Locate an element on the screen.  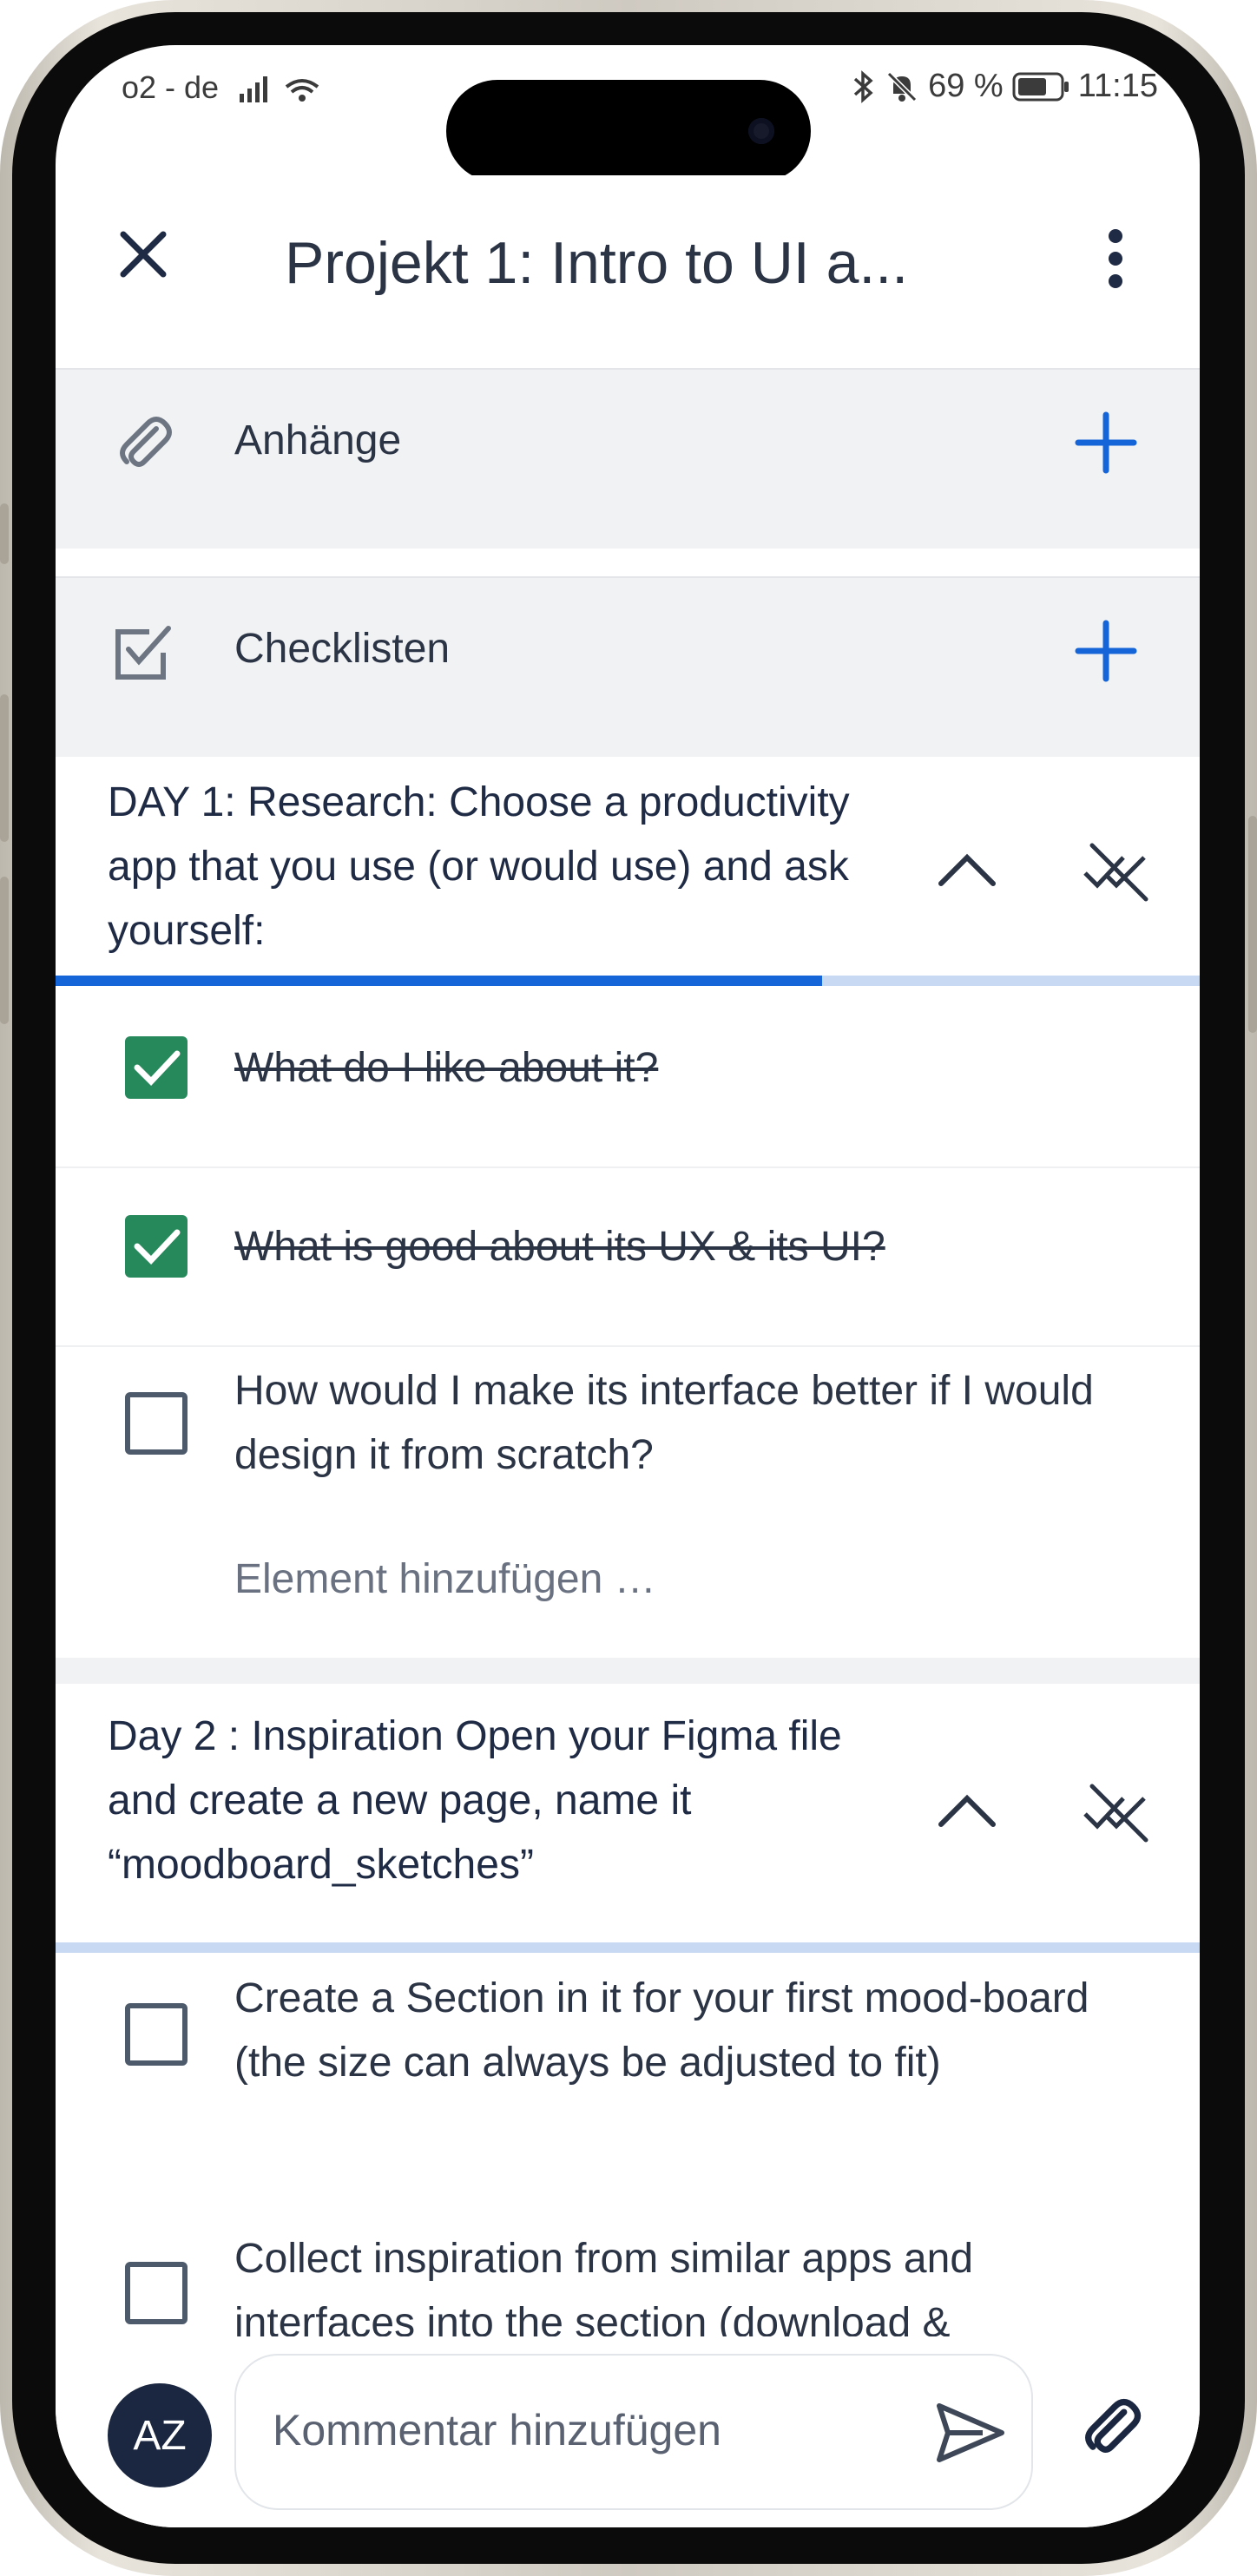
checklists-row: Checklisten is located at coordinates (628, 667).